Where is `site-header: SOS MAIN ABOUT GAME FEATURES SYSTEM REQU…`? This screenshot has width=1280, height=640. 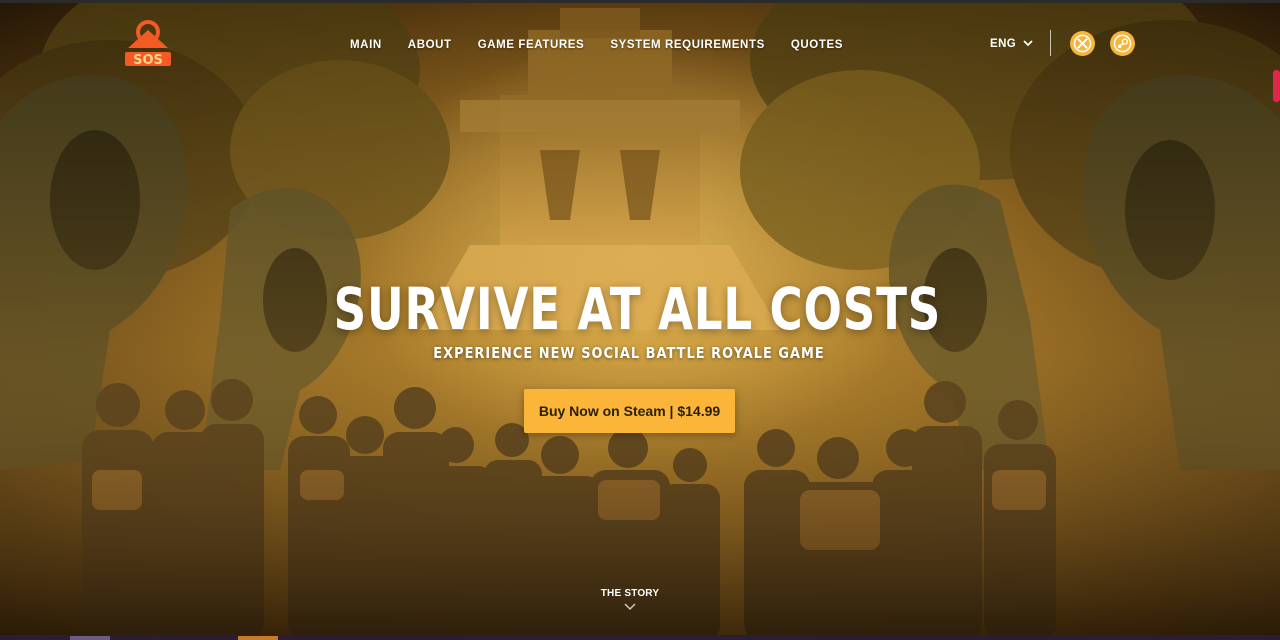
site-header: SOS MAIN ABOUT GAME FEATURES SYSTEM REQU… is located at coordinates (640, 45).